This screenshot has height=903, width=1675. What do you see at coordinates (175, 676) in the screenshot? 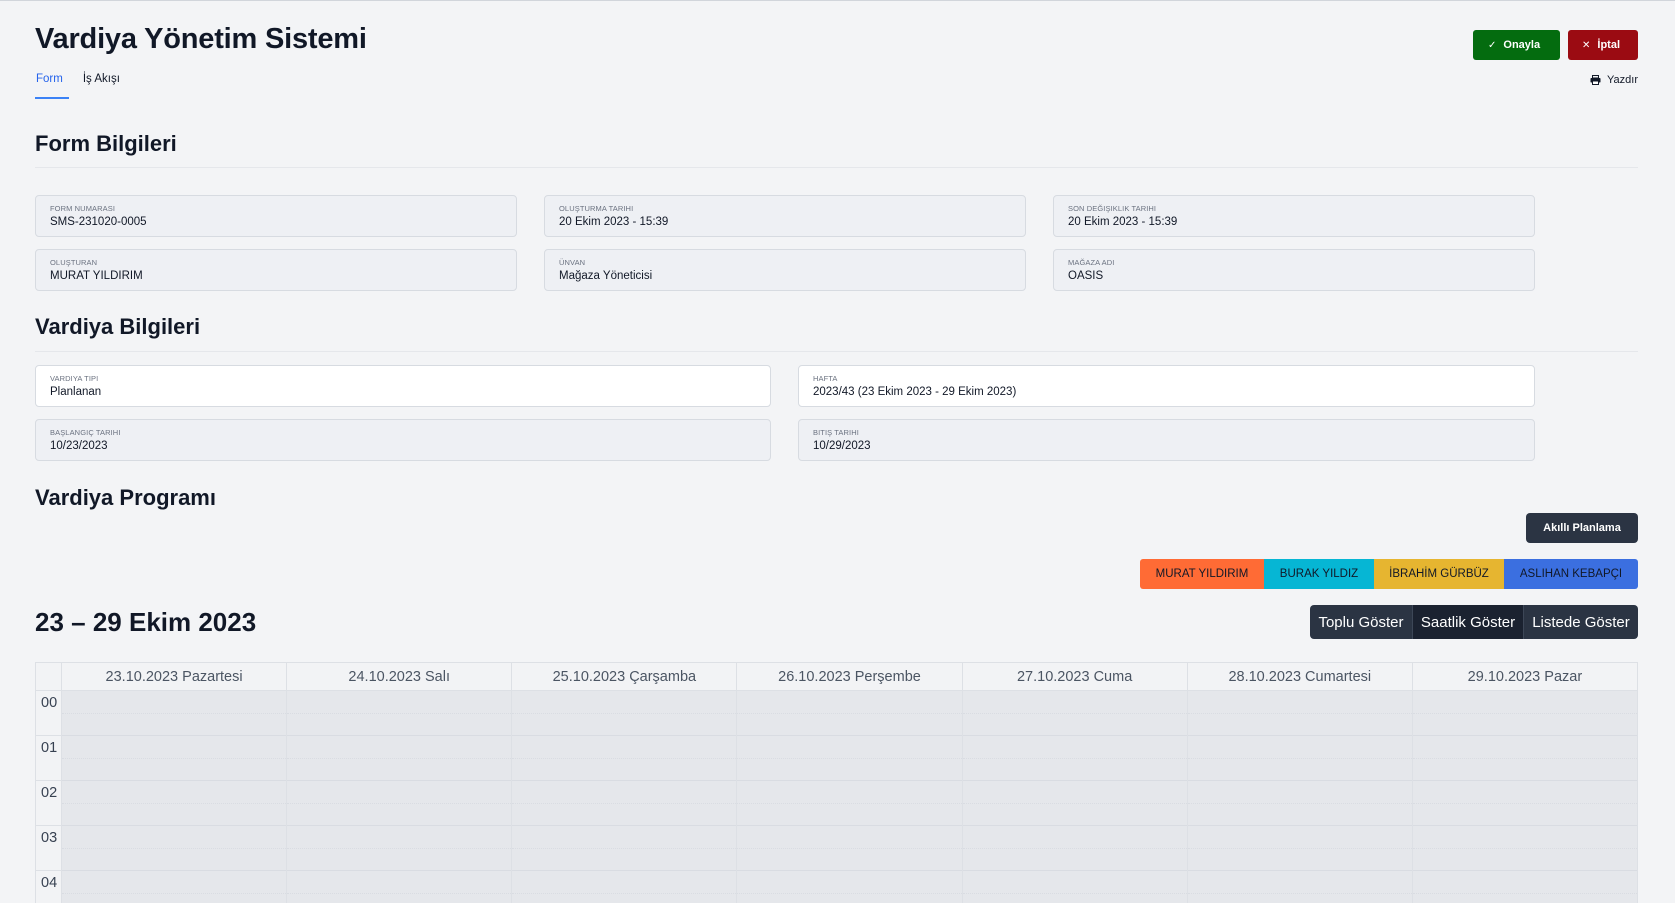
I see `calendar-day-header: 23.10.2023 Pazartesi` at bounding box center [175, 676].